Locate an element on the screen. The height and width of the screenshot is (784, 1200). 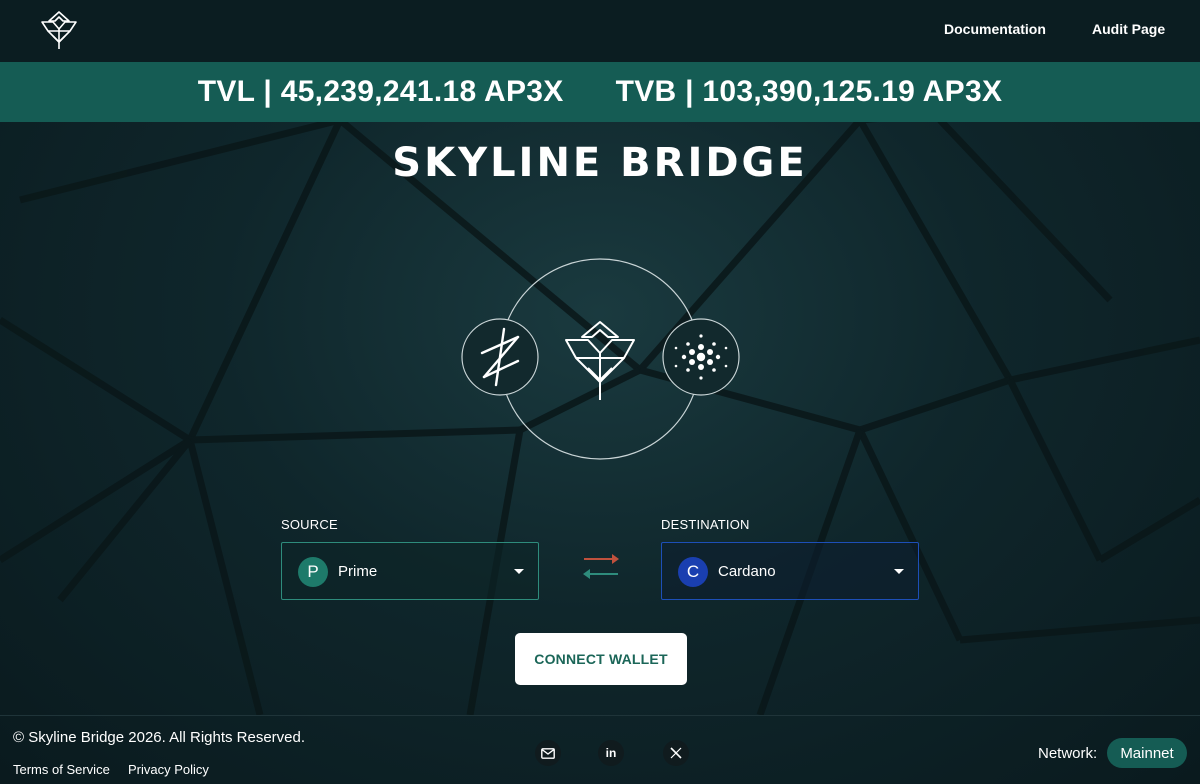
page-title: SKYLINE BRIDGE is located at coordinates (600, 163).